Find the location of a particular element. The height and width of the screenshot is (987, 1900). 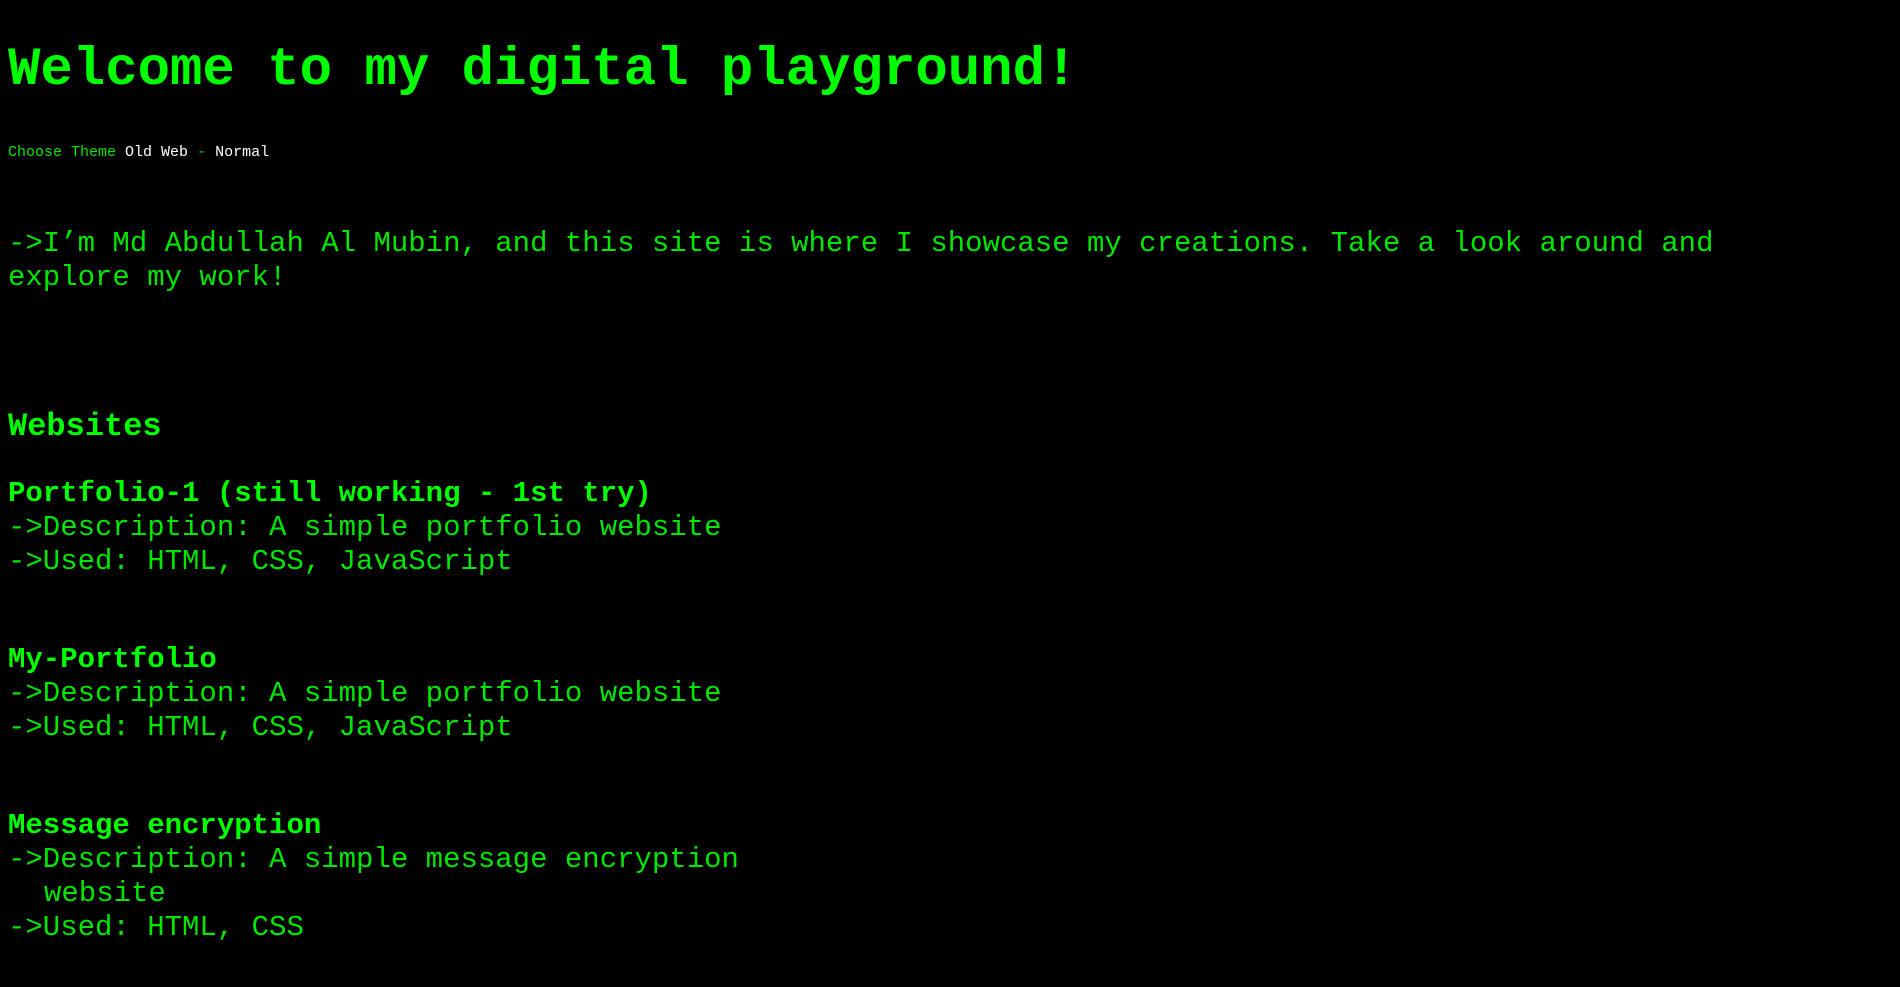

theme-switcher: Choose Theme Old Web - Normal is located at coordinates (138, 153).